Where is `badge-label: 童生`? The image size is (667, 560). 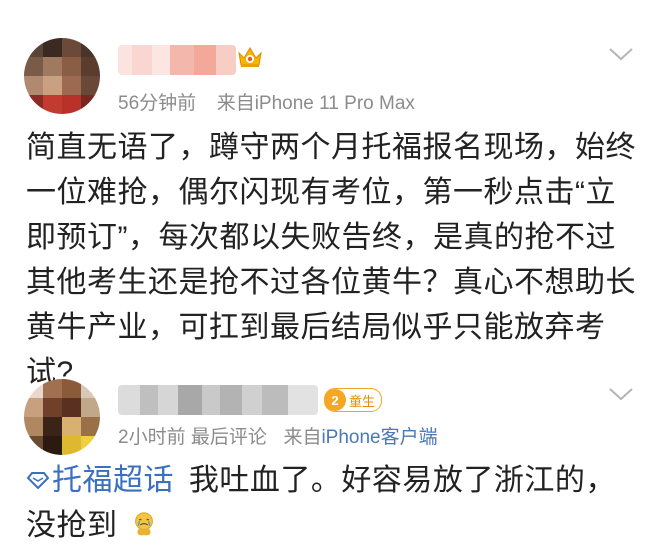
badge-label: 童生 is located at coordinates (362, 401).